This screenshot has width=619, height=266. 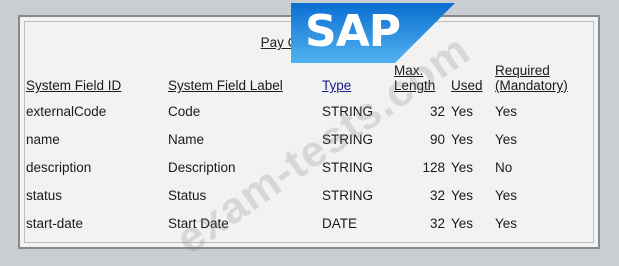 What do you see at coordinates (225, 85) in the screenshot?
I see `column-header-system-field-label: System Field Label` at bounding box center [225, 85].